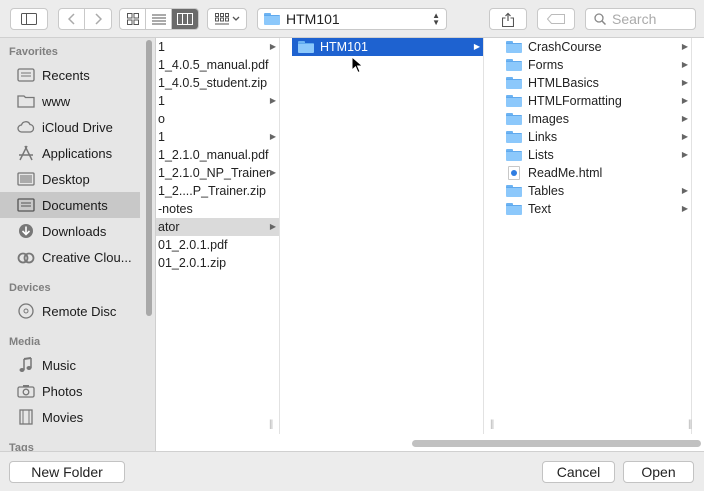 This screenshot has width=704, height=491. What do you see at coordinates (74, 231) in the screenshot?
I see `sidebar-item-label: Downloads` at bounding box center [74, 231].